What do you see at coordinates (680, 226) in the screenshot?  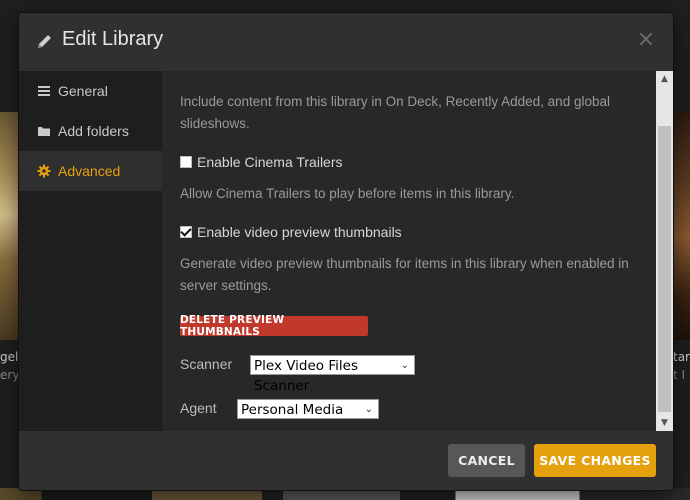 I see `background-poster-right` at bounding box center [680, 226].